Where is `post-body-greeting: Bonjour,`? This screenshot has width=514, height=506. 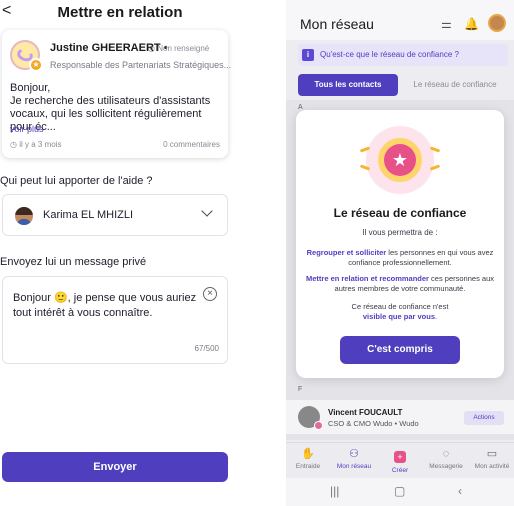
post-body-greeting: Bonjour, is located at coordinates (30, 88).